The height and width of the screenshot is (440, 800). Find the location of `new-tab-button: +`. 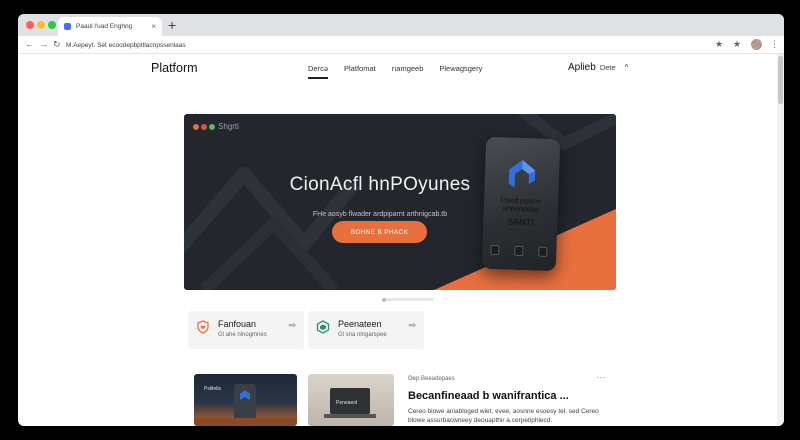

new-tab-button: + is located at coordinates (172, 25).